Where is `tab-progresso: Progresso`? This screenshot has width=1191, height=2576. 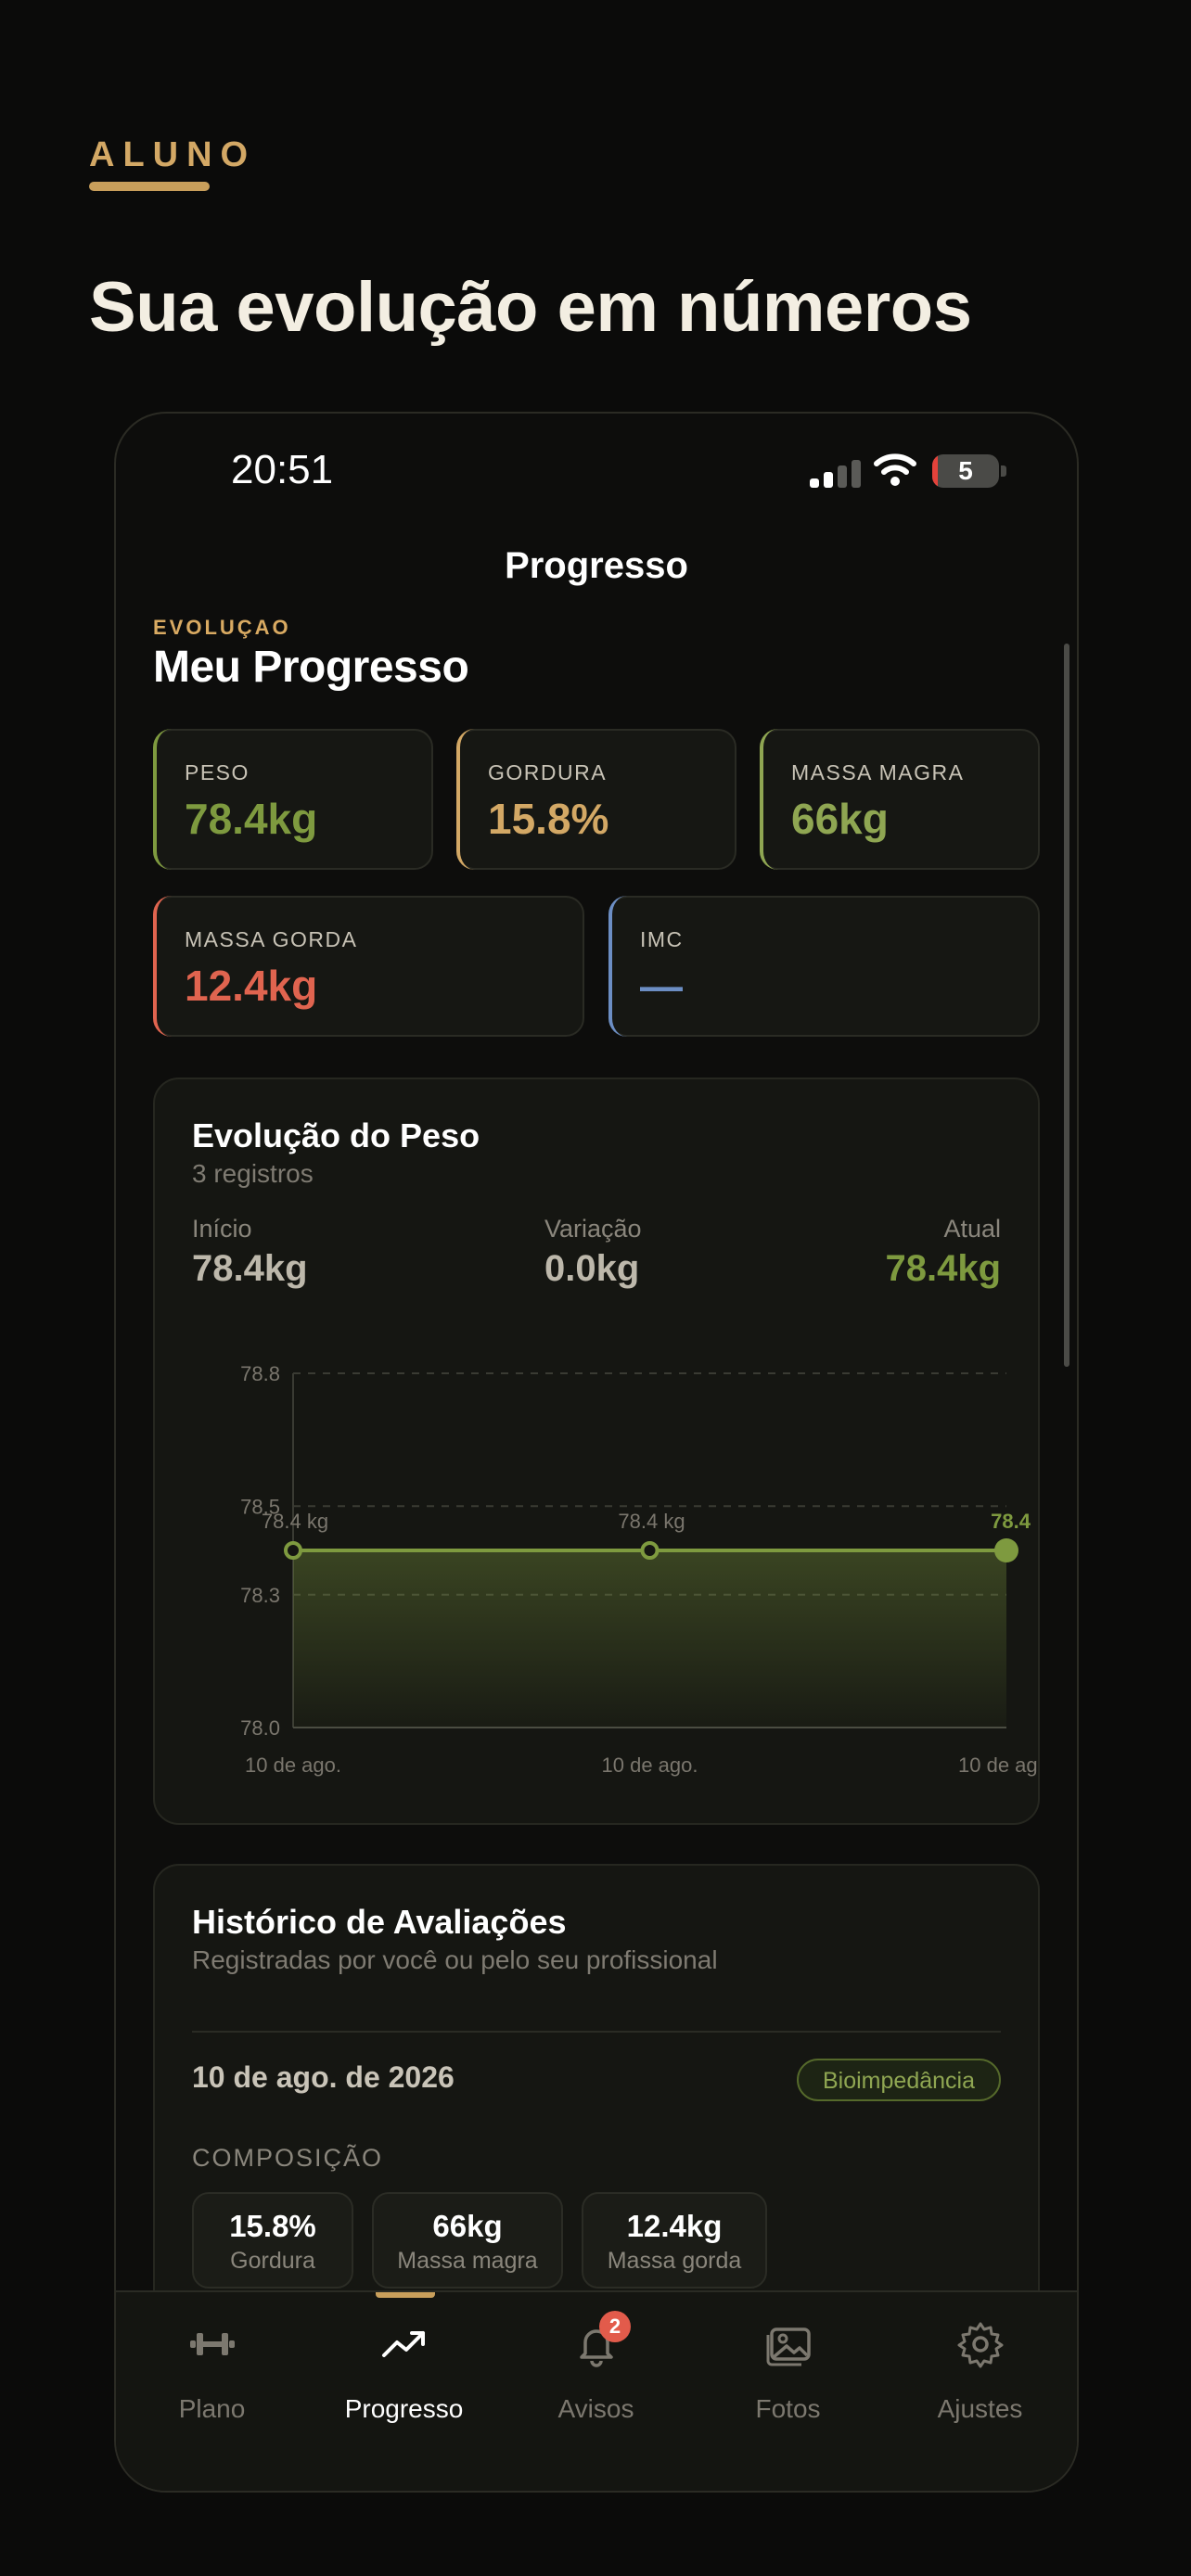
tab-progresso: Progresso is located at coordinates (404, 2392).